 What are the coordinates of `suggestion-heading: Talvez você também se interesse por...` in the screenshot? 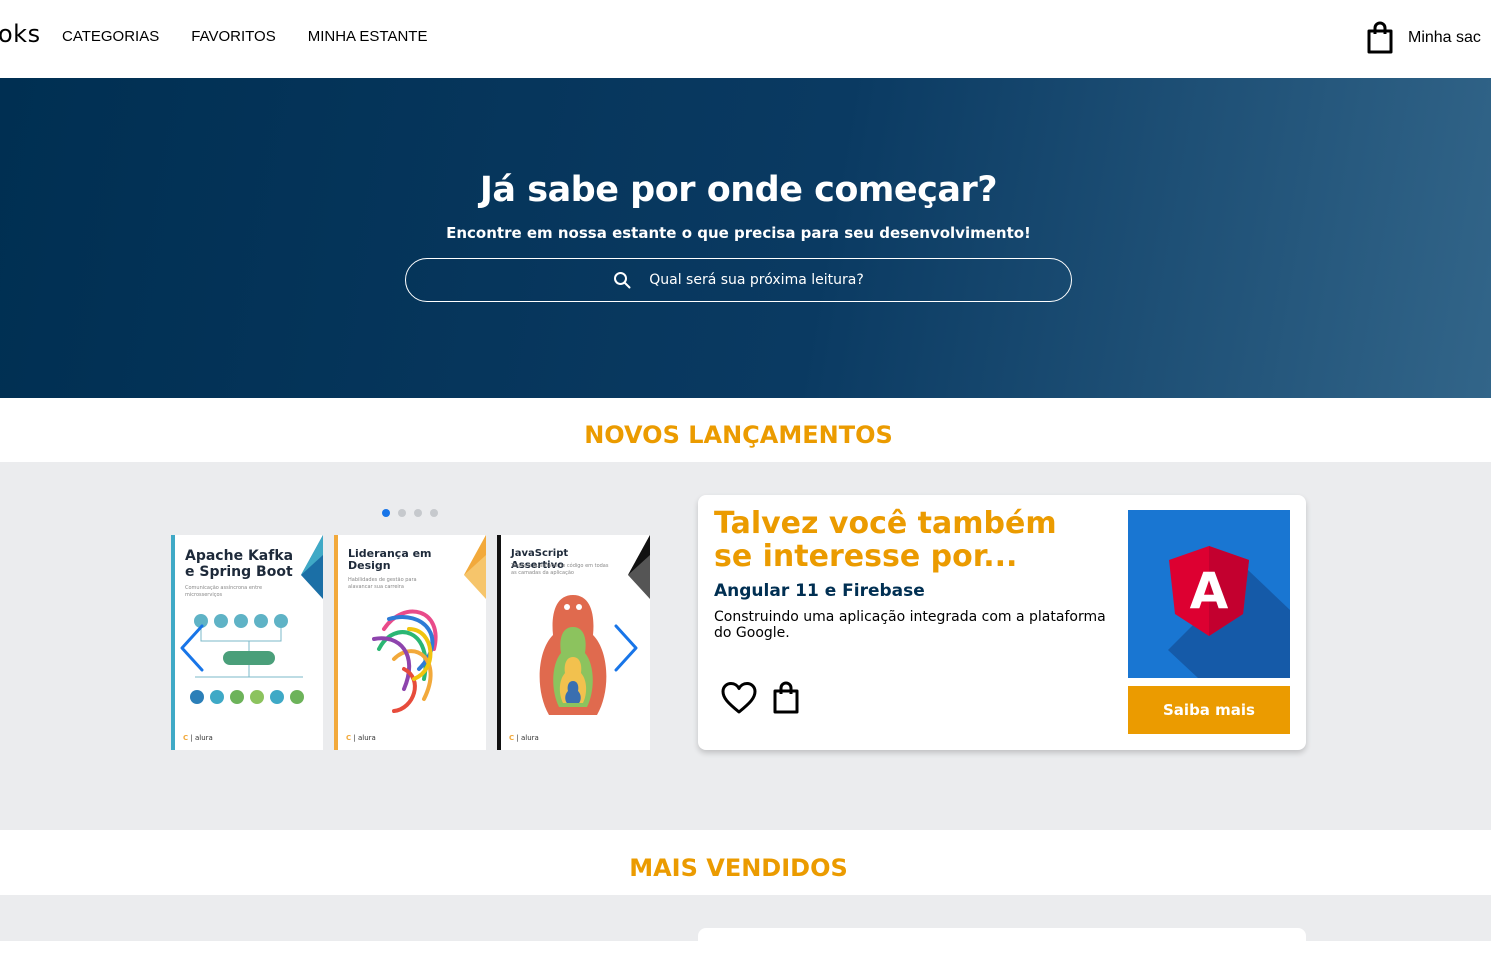 It's located at (885, 540).